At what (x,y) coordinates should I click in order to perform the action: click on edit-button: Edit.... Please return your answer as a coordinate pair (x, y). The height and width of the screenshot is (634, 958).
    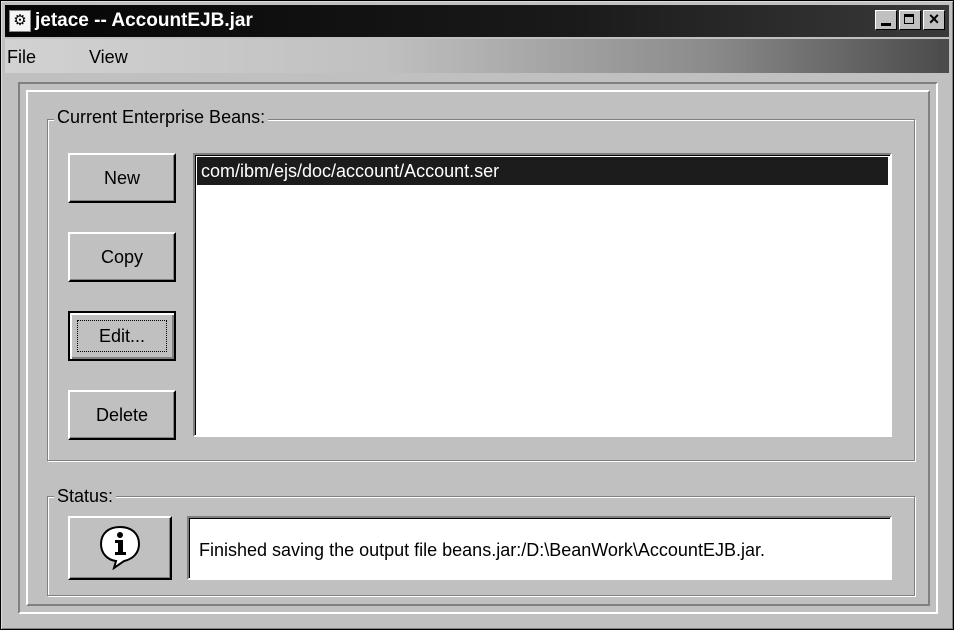
    Looking at the image, I should click on (122, 336).